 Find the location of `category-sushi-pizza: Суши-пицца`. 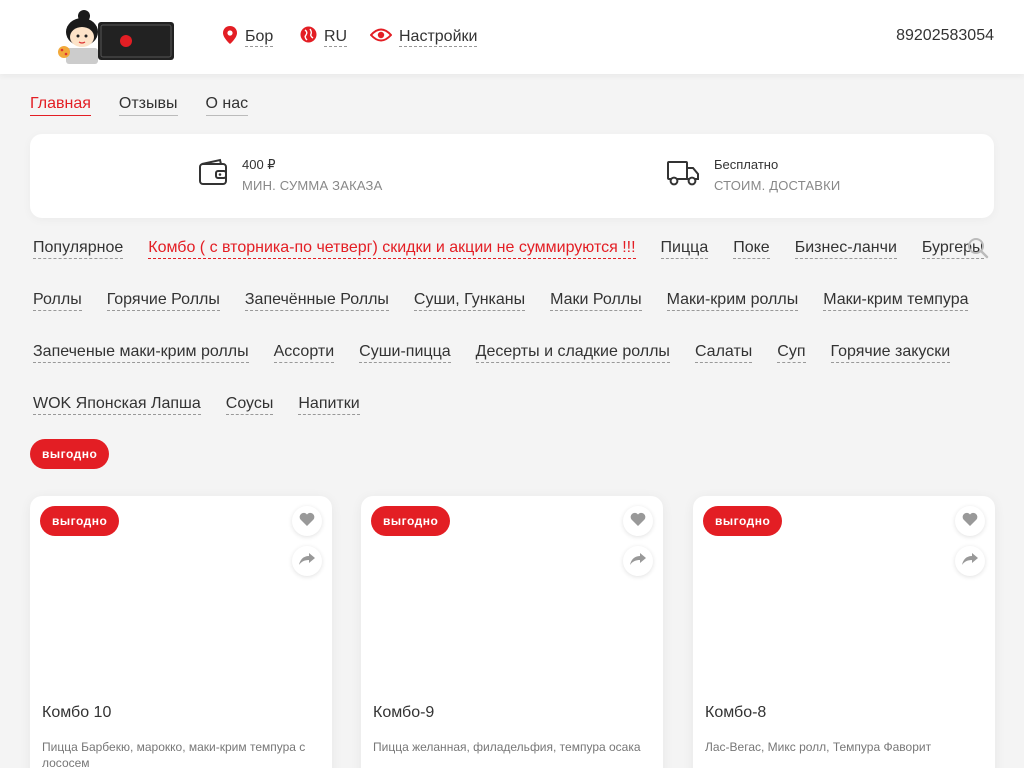

category-sushi-pizza: Суши-пицца is located at coordinates (405, 352).